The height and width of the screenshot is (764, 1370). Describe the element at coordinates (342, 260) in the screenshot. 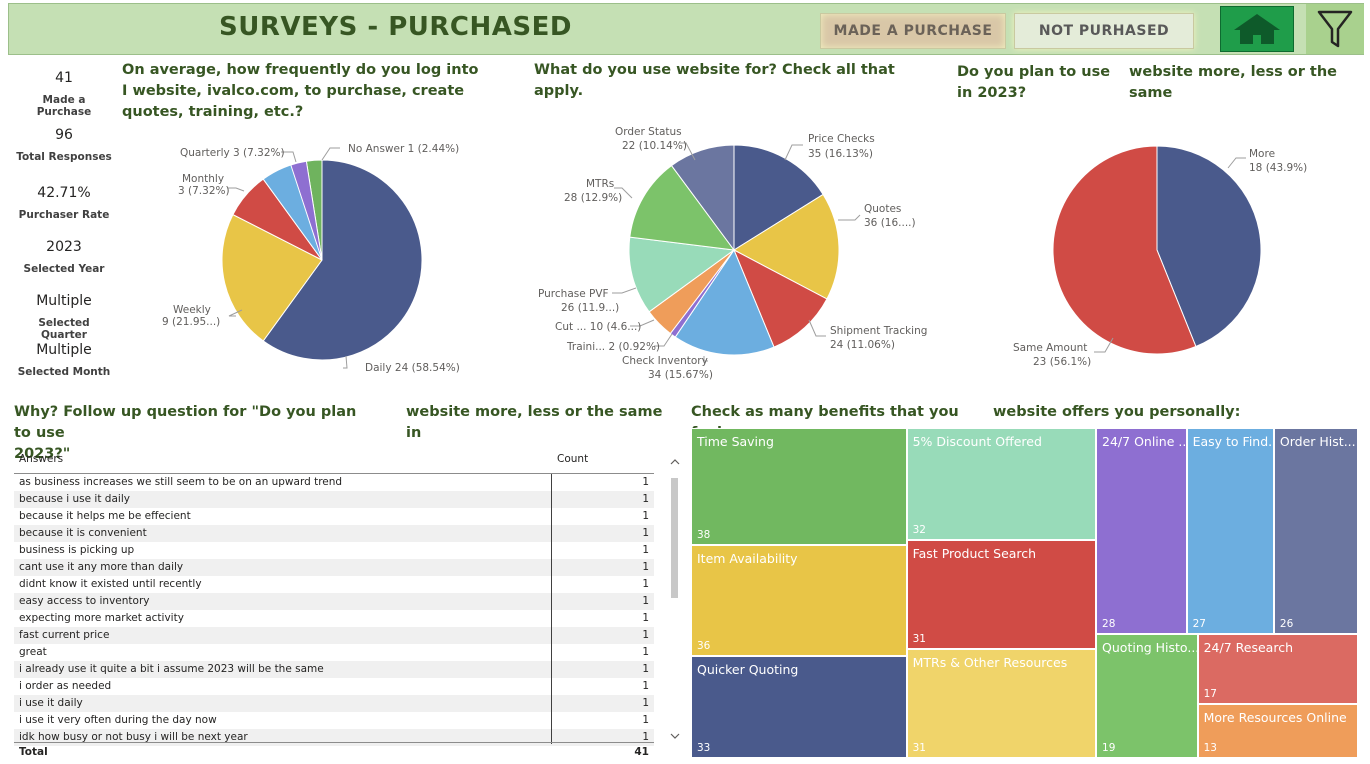

I see `freq-slice-daily` at that location.